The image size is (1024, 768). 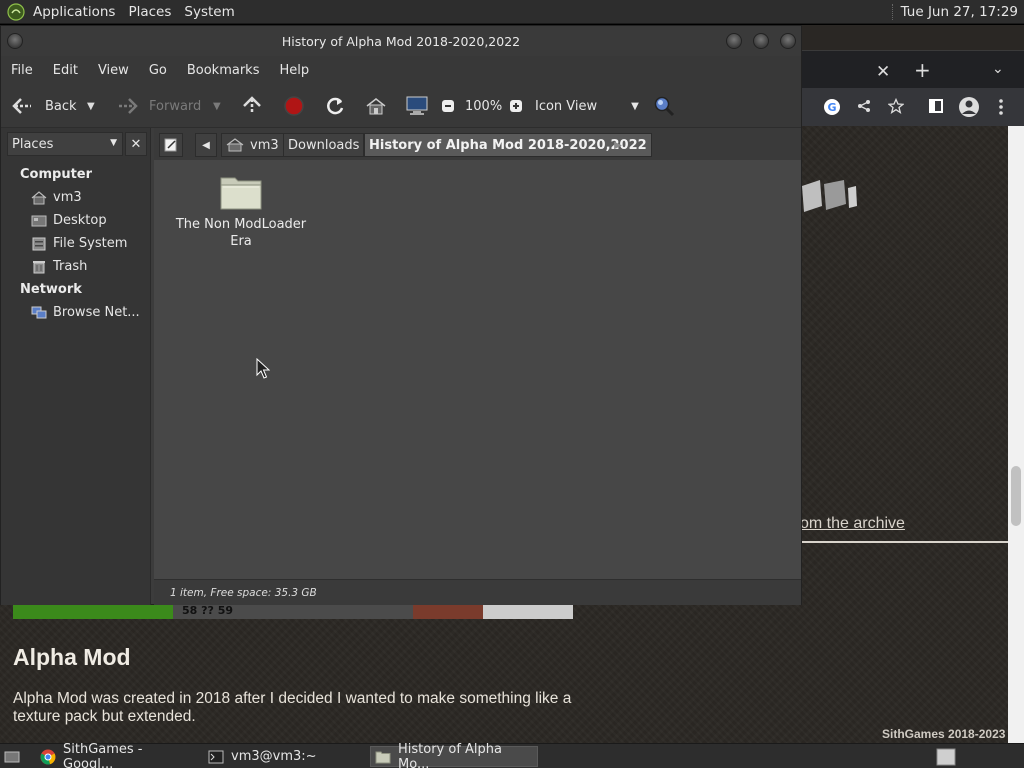 I want to click on places-menu: Places, so click(x=154, y=12).